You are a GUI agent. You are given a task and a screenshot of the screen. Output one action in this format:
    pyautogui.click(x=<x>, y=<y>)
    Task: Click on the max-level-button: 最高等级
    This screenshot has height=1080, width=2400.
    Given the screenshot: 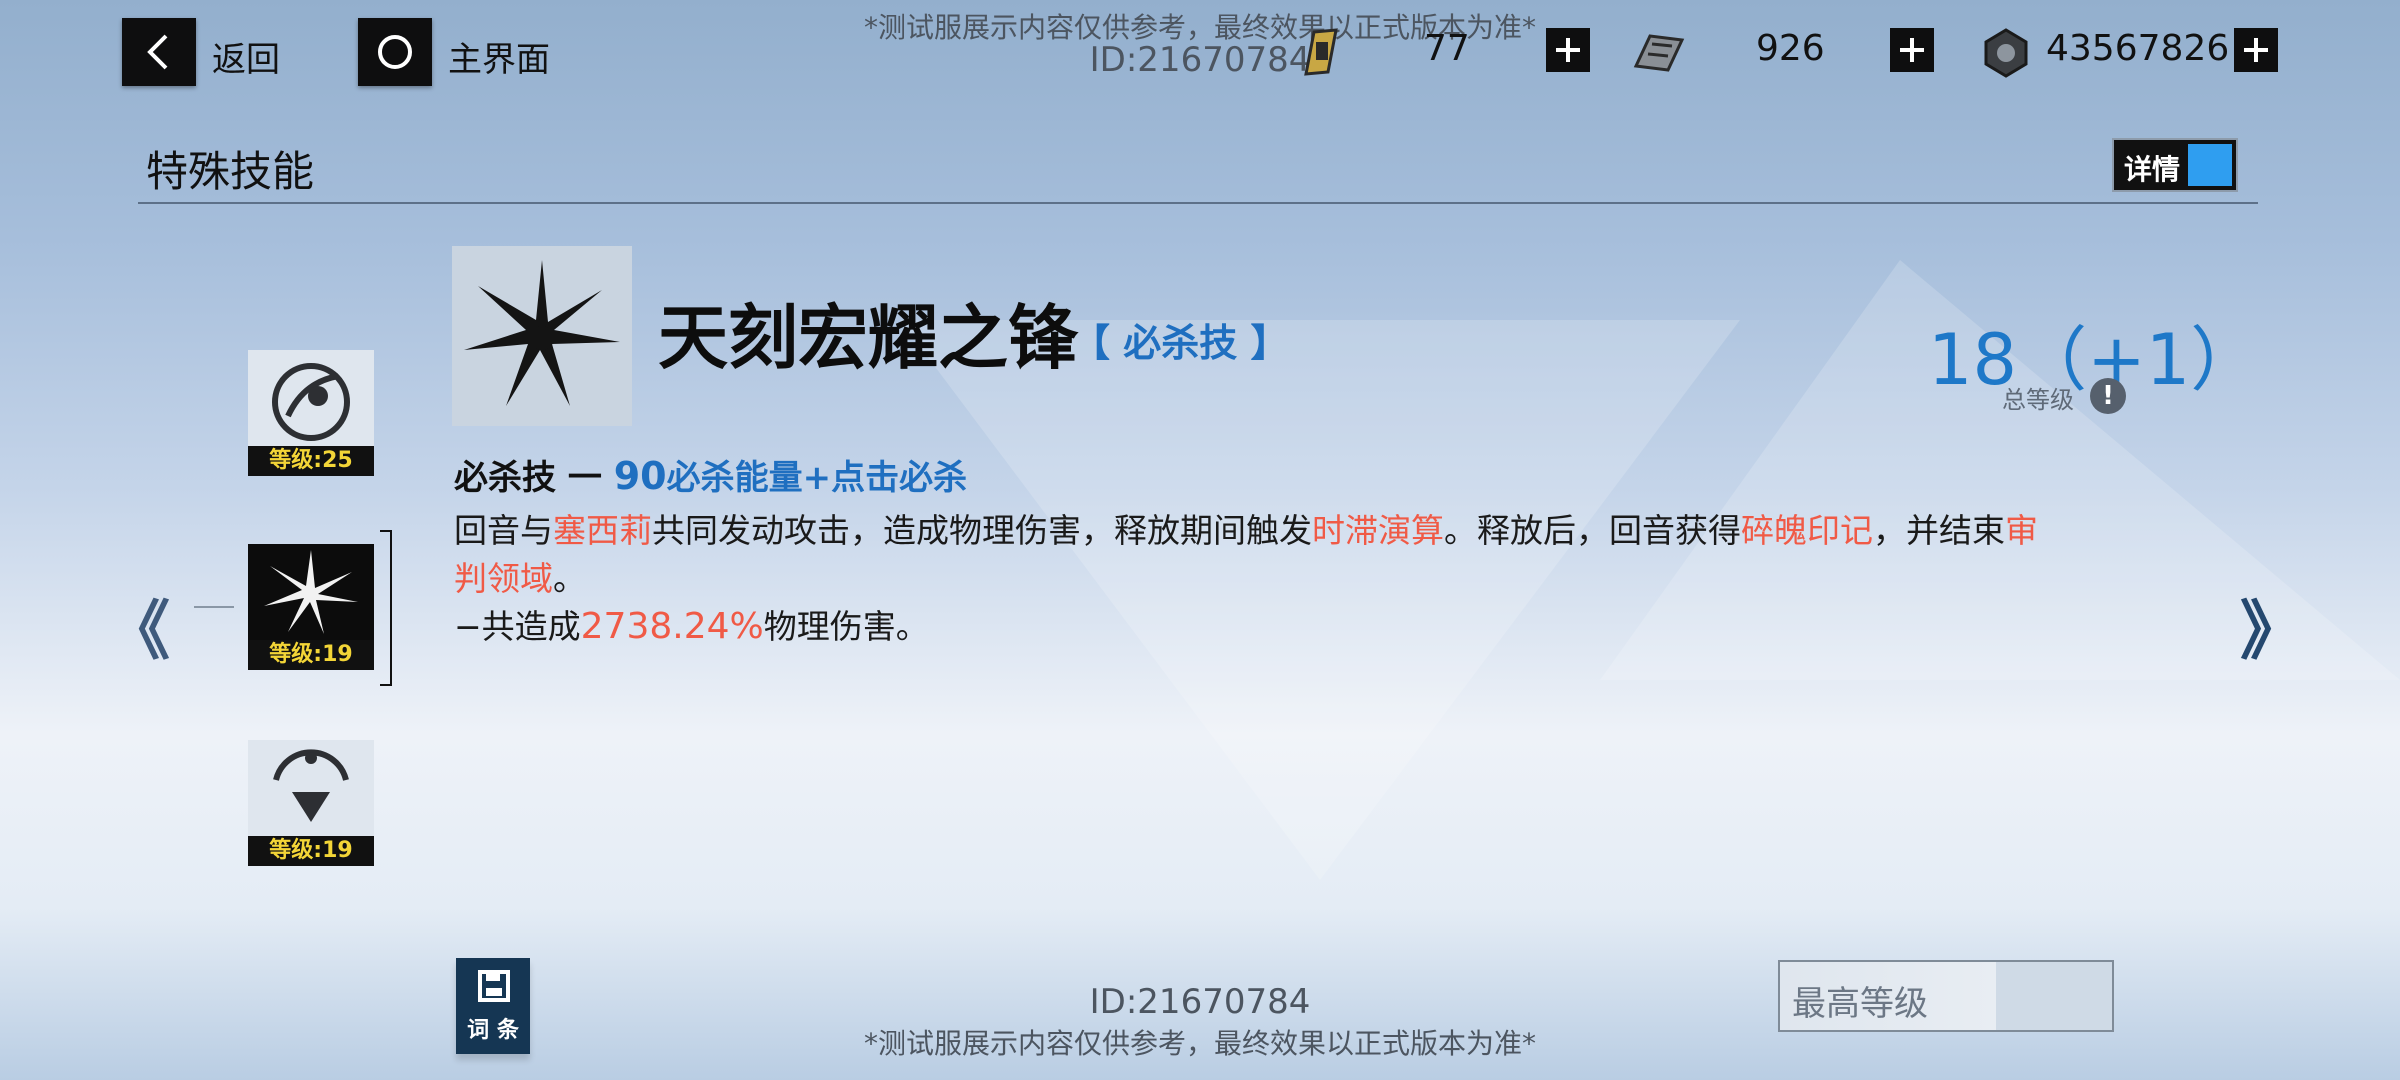 What is the action you would take?
    pyautogui.click(x=1946, y=996)
    